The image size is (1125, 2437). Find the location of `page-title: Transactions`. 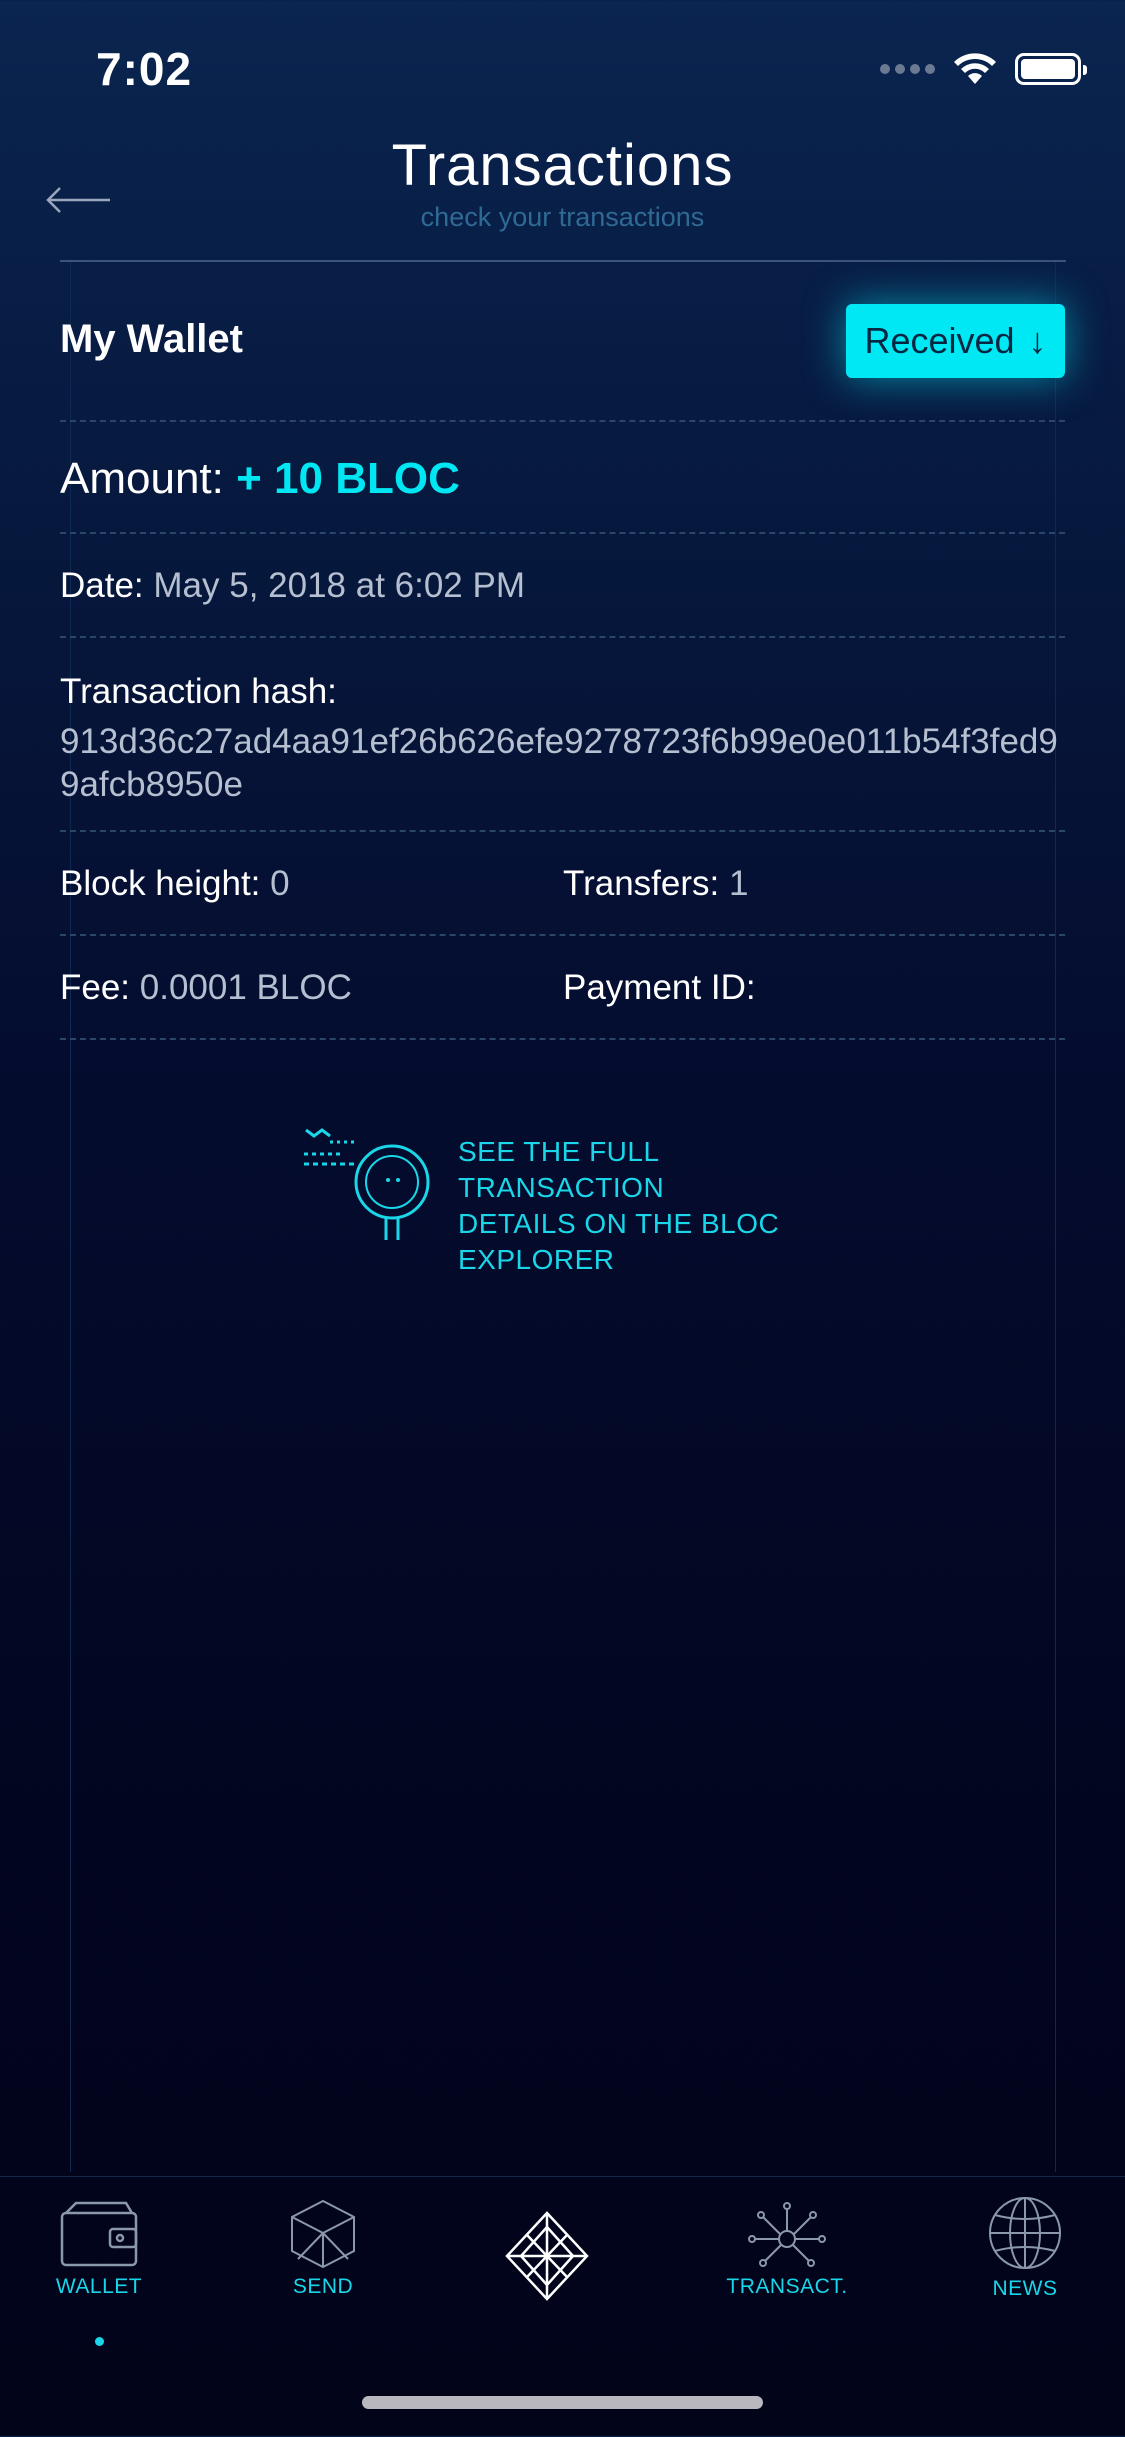

page-title: Transactions is located at coordinates (562, 165).